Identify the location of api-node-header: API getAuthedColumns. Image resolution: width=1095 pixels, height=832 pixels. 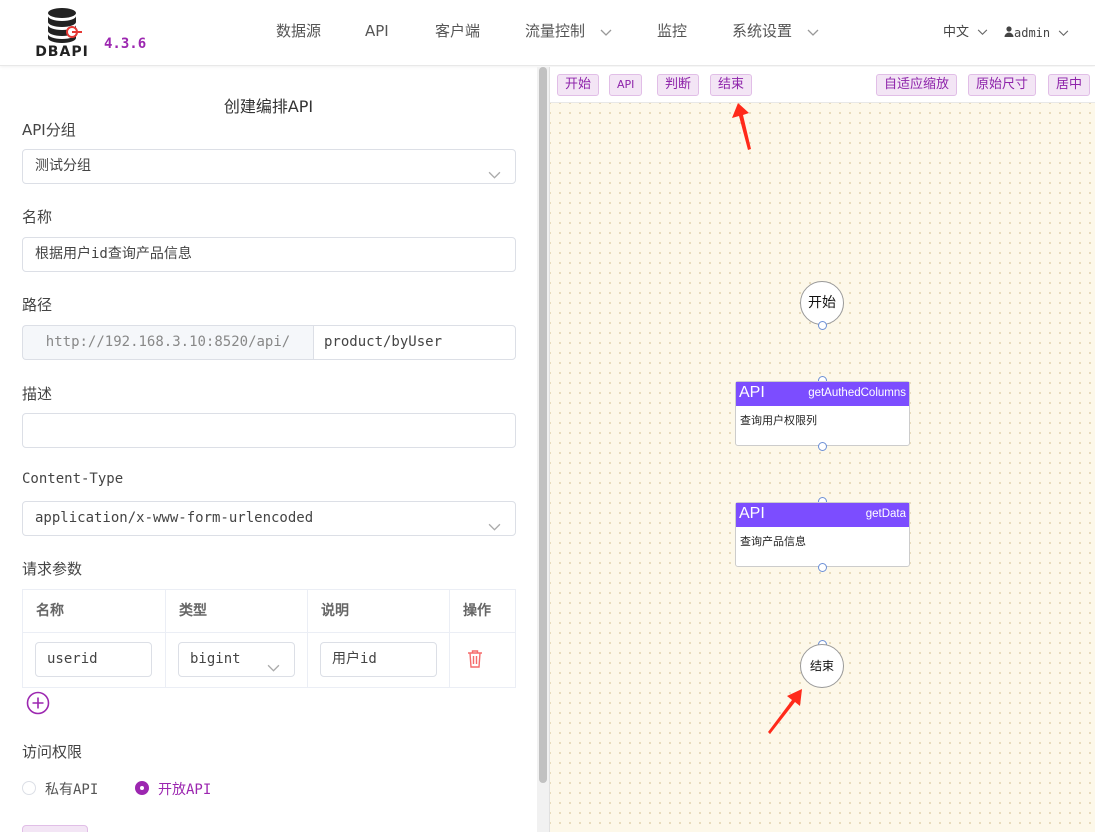
(822, 394).